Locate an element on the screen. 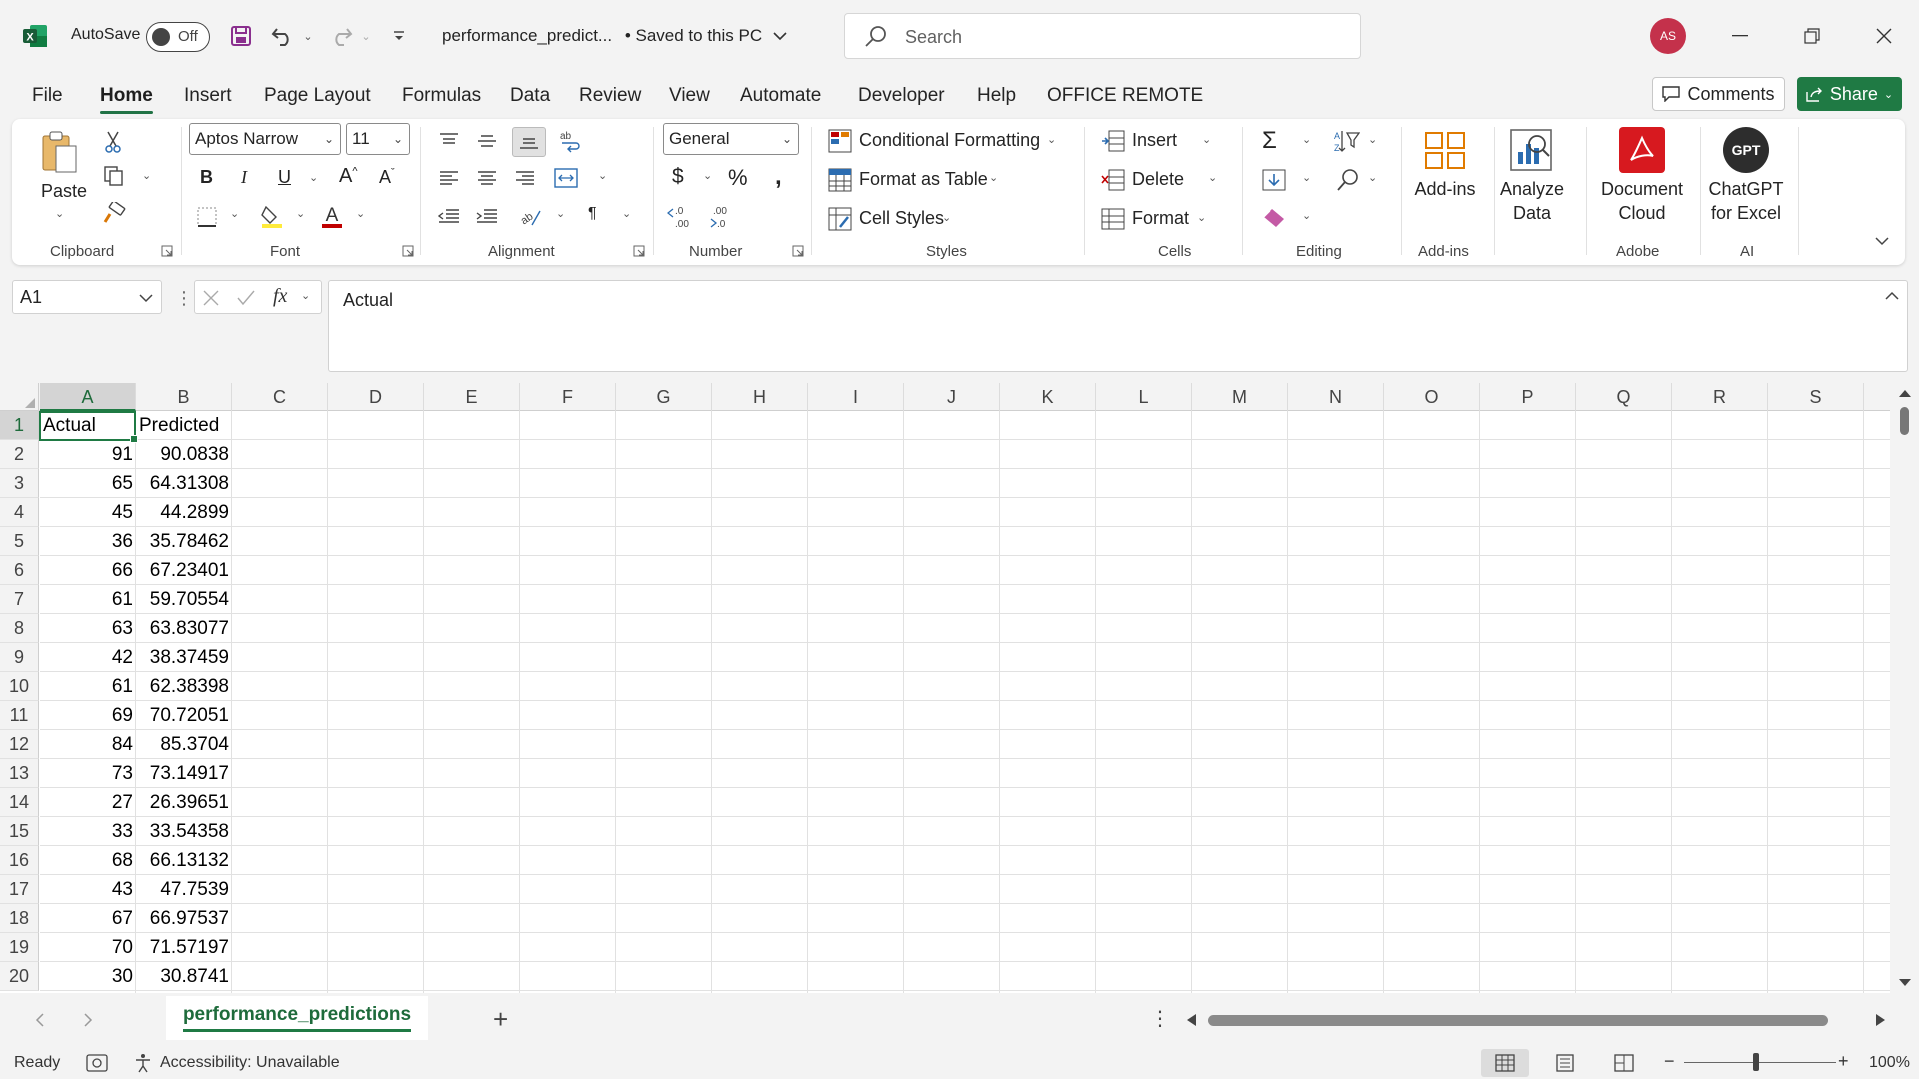 The height and width of the screenshot is (1079, 1919). table-cell: 59.70554 is located at coordinates (184, 599).